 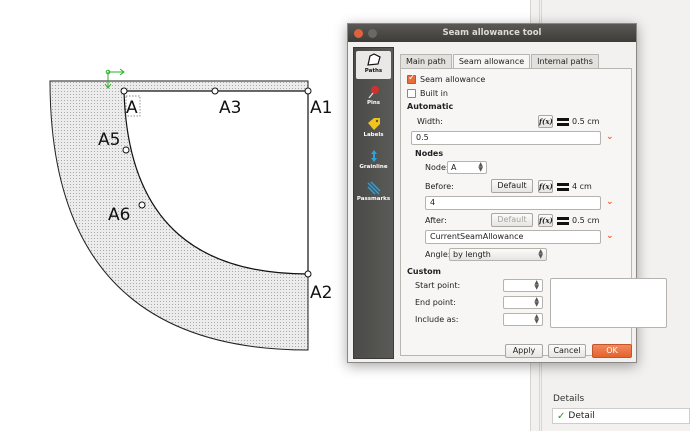 What do you see at coordinates (569, 399) in the screenshot?
I see `details-title: Details` at bounding box center [569, 399].